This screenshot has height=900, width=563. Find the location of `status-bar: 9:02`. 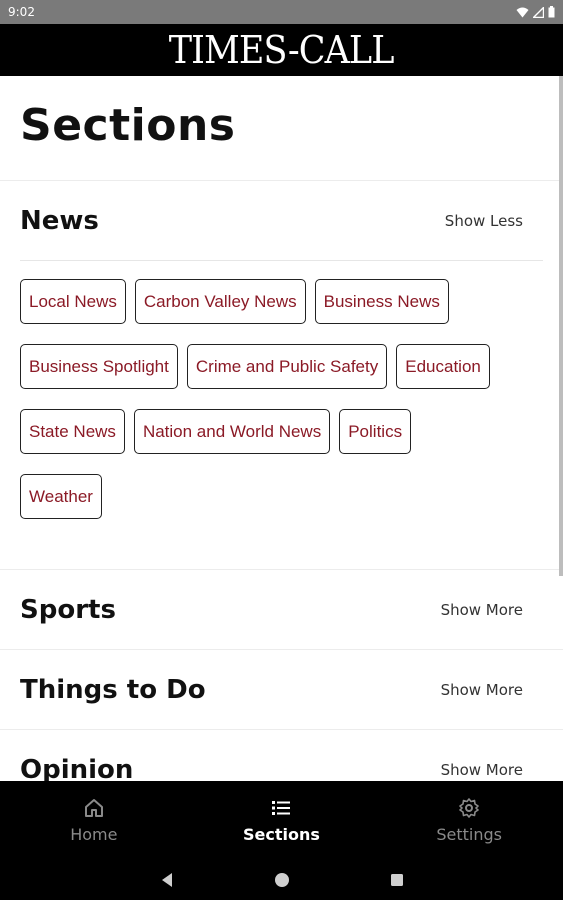

status-bar: 9:02 is located at coordinates (281, 12).